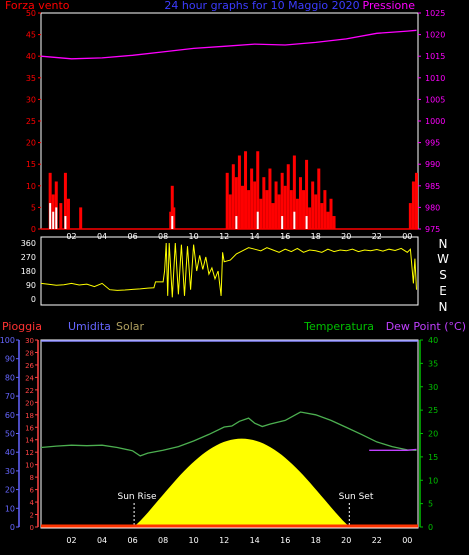 This screenshot has height=555, width=469. Describe the element at coordinates (7, 340) in the screenshot. I see `humidity-tick-label: 100` at that location.